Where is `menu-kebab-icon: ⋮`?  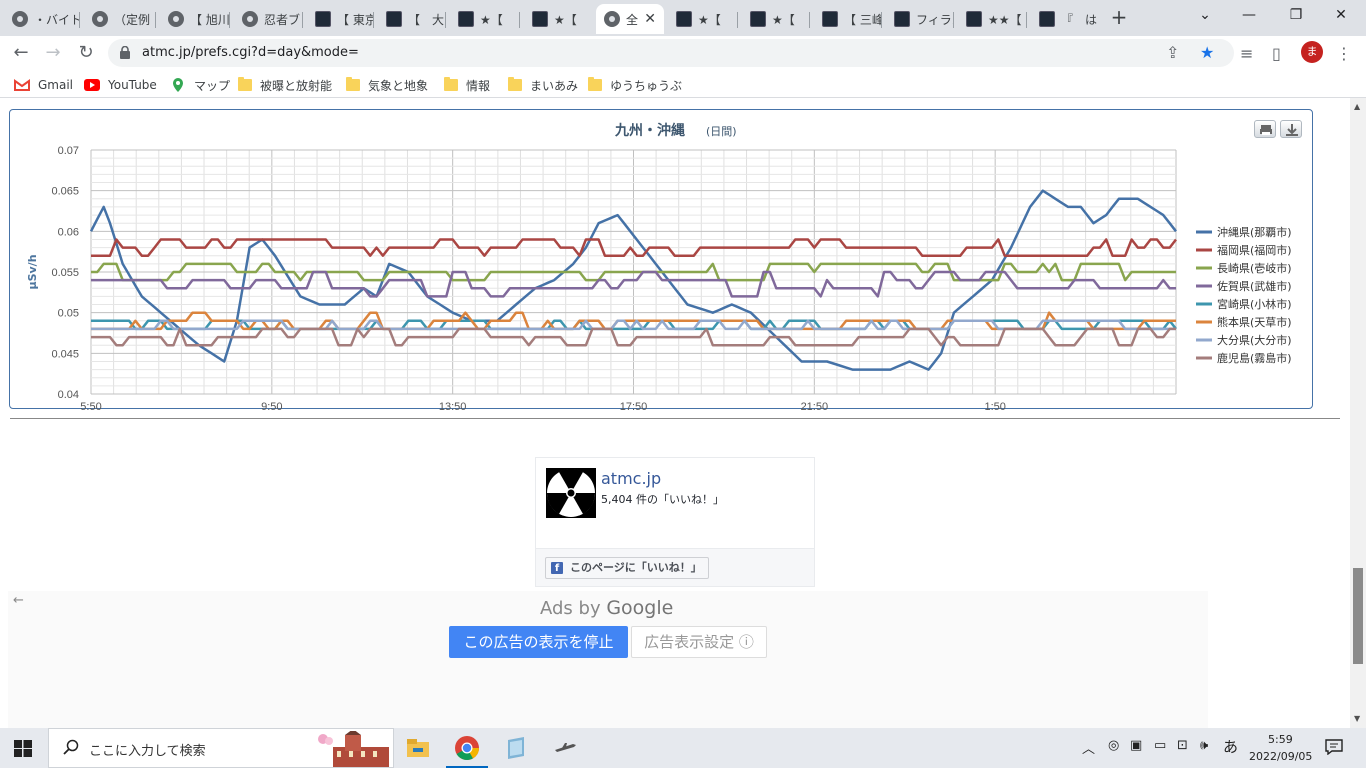 menu-kebab-icon: ⋮ is located at coordinates (1344, 53).